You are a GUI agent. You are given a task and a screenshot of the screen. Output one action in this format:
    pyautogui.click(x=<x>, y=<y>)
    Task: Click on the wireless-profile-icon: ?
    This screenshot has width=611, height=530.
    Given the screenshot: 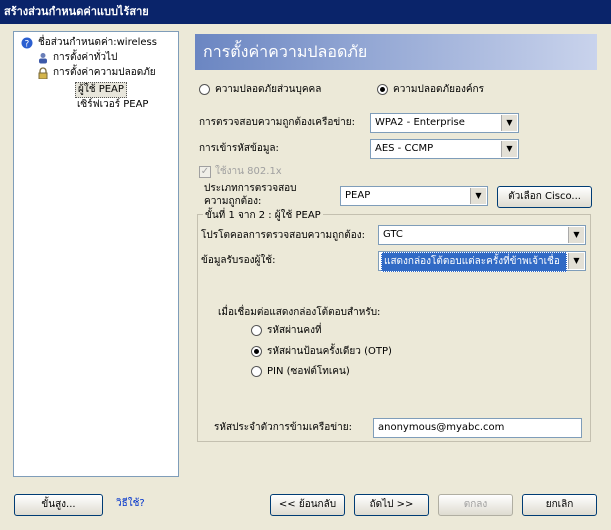 What is the action you would take?
    pyautogui.click(x=27, y=43)
    